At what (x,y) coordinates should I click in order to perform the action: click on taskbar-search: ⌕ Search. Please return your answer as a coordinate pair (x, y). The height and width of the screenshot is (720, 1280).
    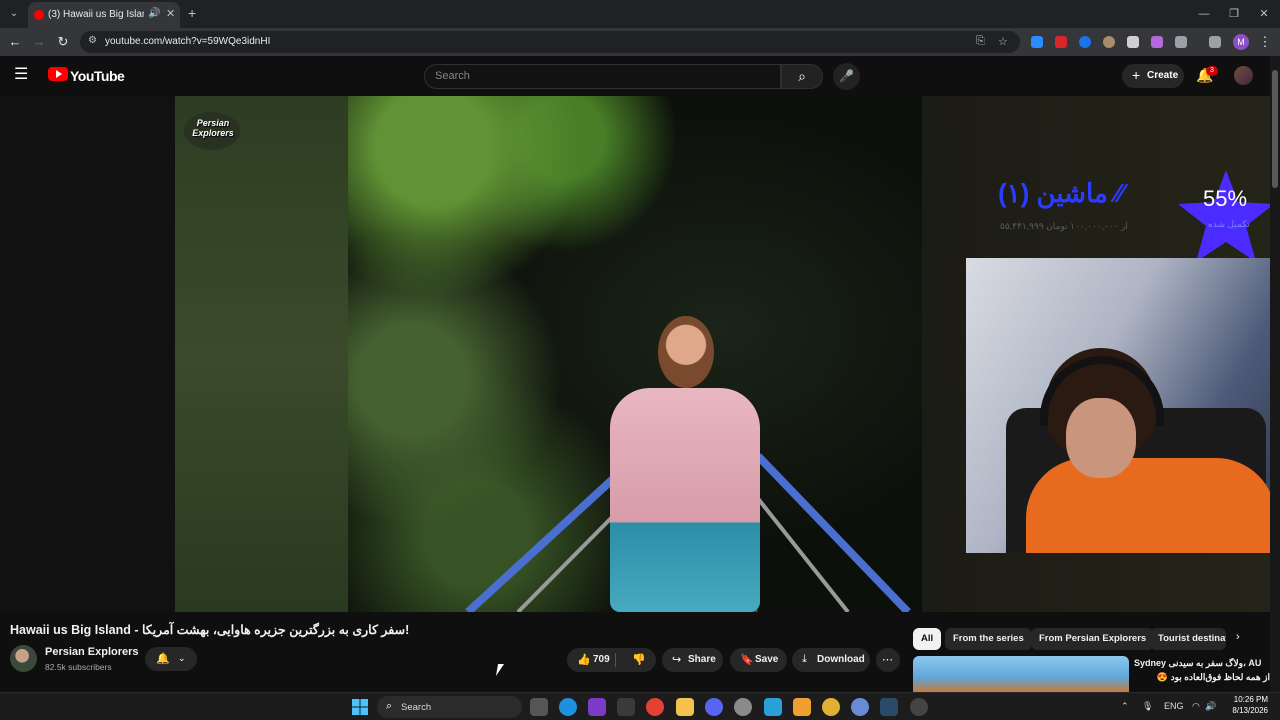
    Looking at the image, I should click on (449, 707).